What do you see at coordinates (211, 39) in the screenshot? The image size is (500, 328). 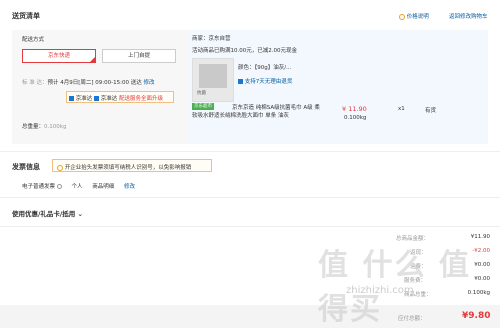 I see `store-name: 商家：京东自营` at bounding box center [211, 39].